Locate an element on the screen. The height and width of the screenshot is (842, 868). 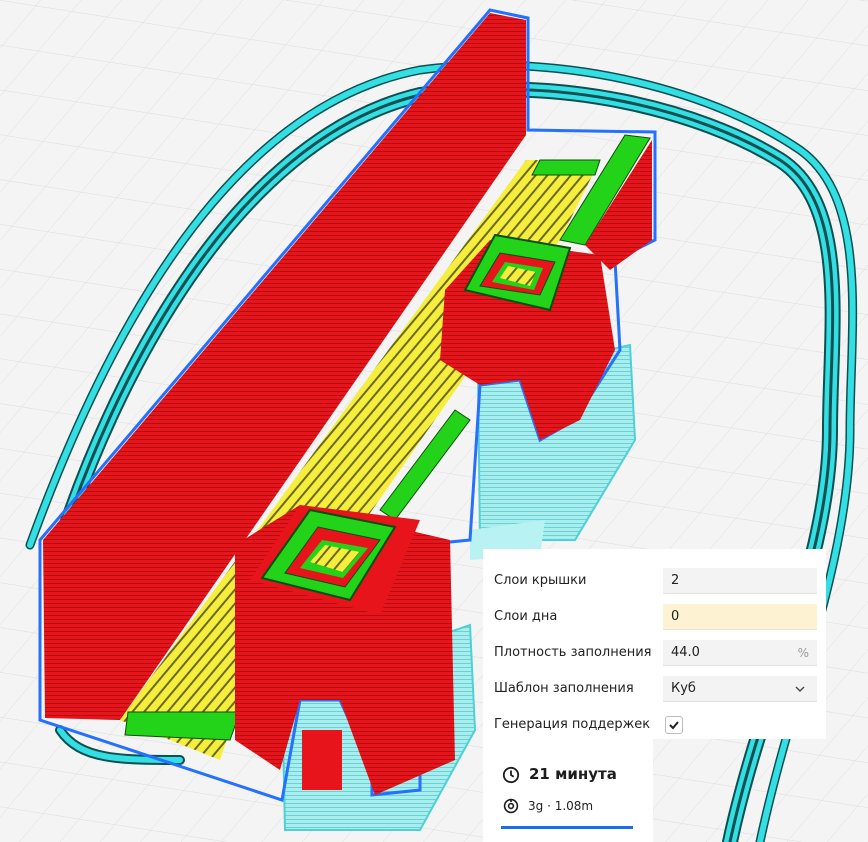
infill-pattern-value: Куб is located at coordinates (683, 688).